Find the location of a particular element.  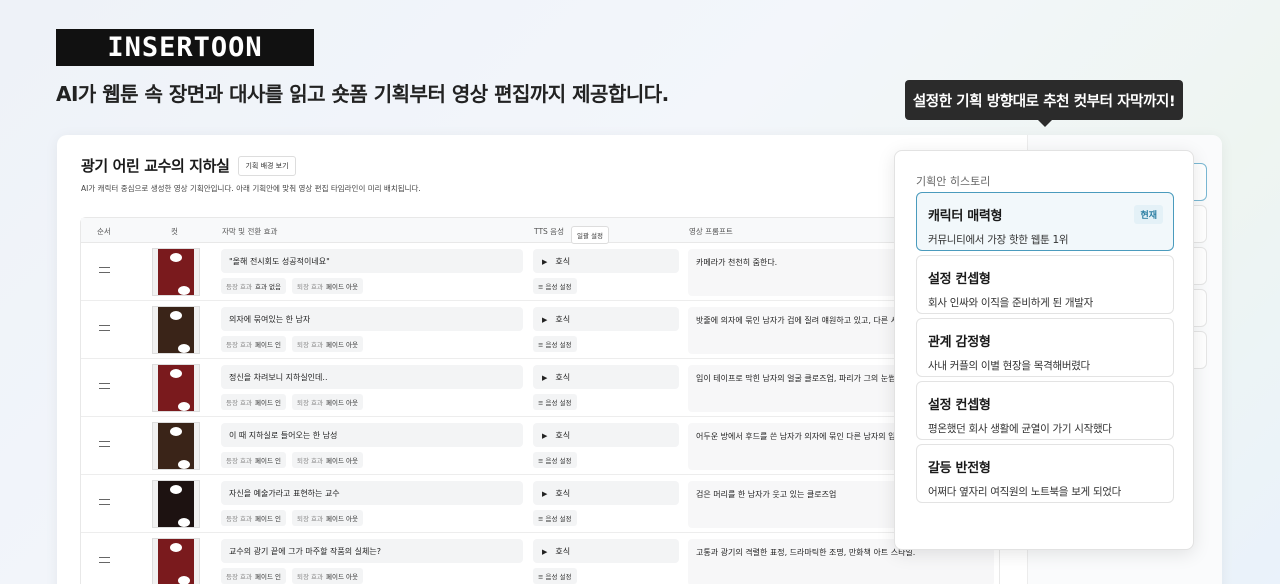

project-title-row: 광기 어린 교수의 지하실 기획 배경 보기 is located at coordinates (188, 165).